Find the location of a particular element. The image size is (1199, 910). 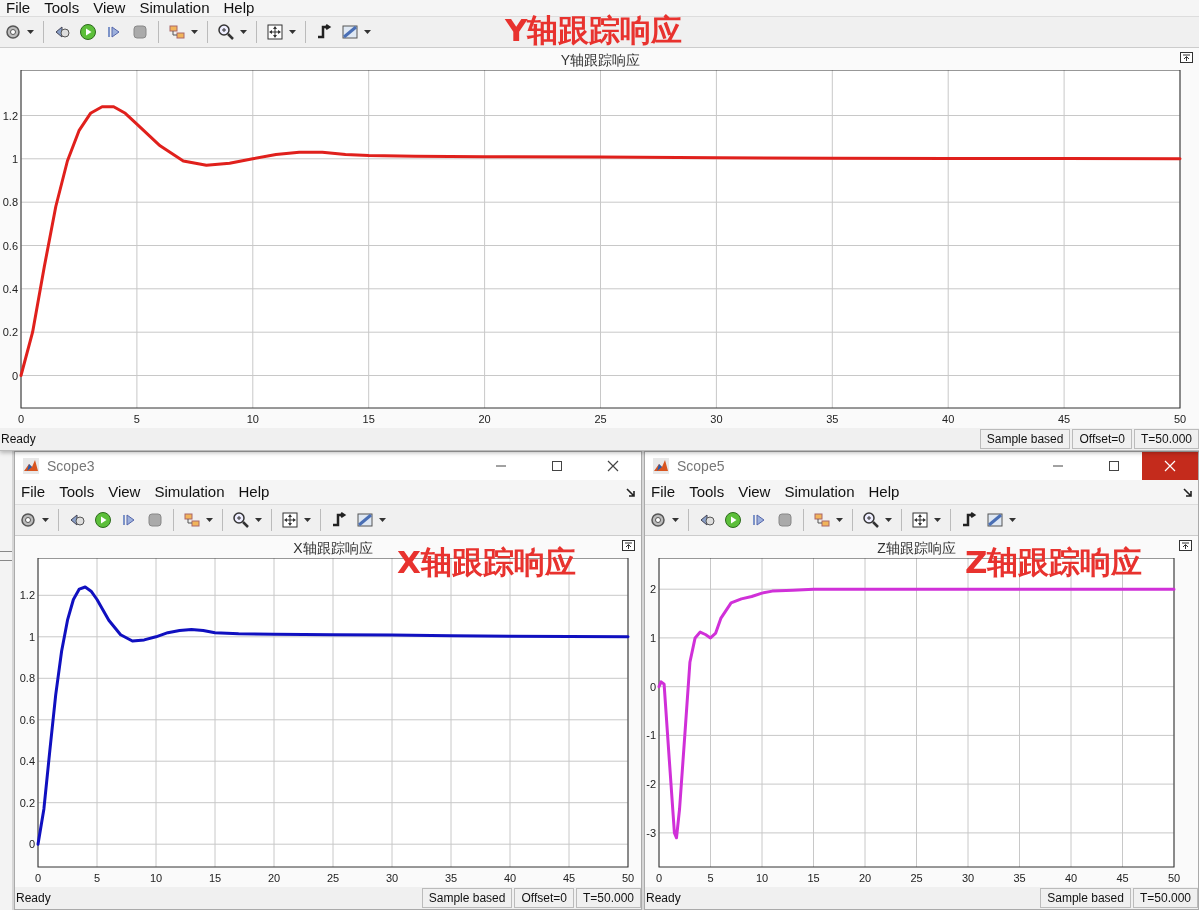

tick-label: 20 is located at coordinates (484, 419).